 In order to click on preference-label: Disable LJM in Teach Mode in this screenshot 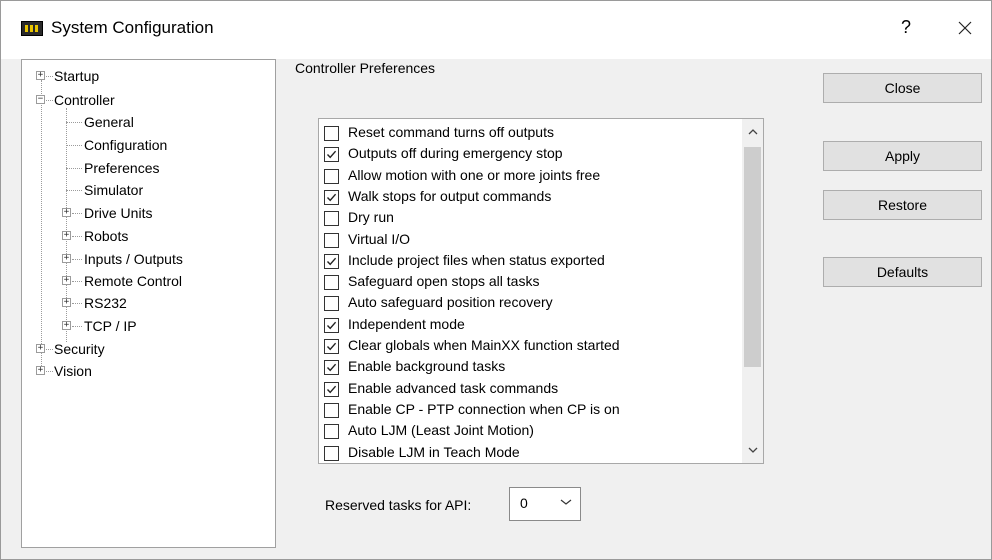, I will do `click(434, 451)`.